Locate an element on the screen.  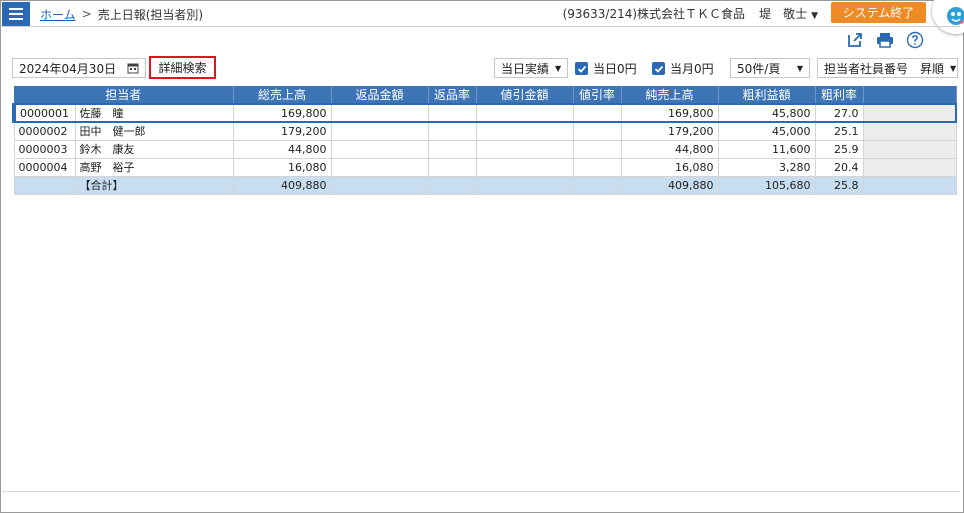
detail-search-button: 詳細検索 is located at coordinates (182, 67).